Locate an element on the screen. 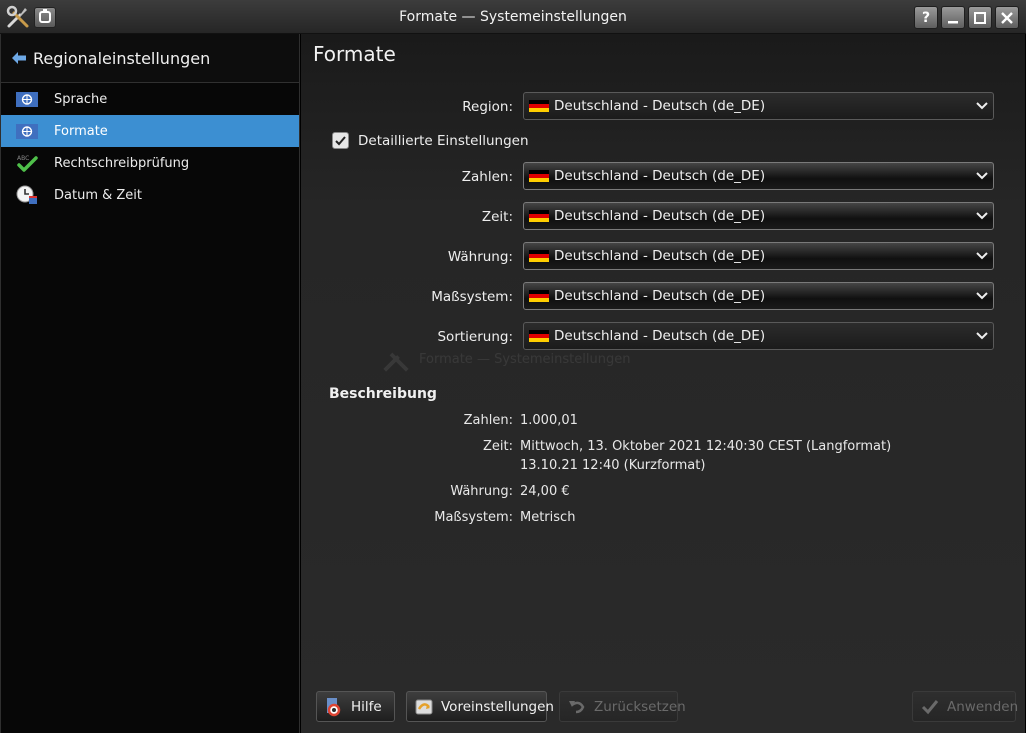 The height and width of the screenshot is (733, 1026). desc-currency-label: Währung: is located at coordinates (481, 491).